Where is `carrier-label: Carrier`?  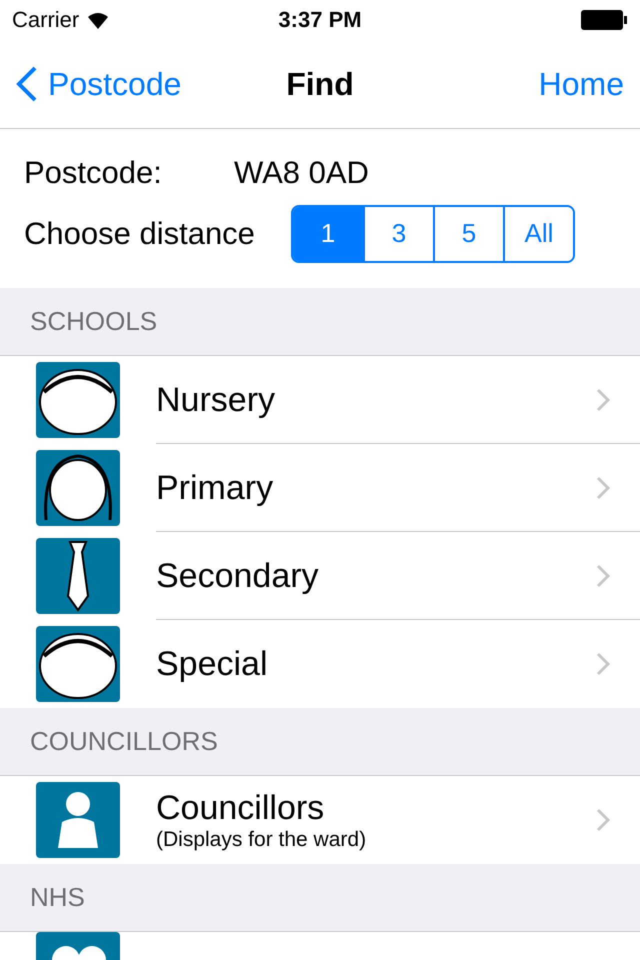 carrier-label: Carrier is located at coordinates (46, 20).